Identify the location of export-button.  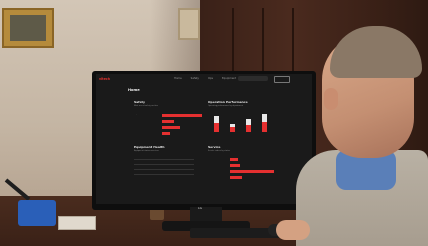
(282, 79).